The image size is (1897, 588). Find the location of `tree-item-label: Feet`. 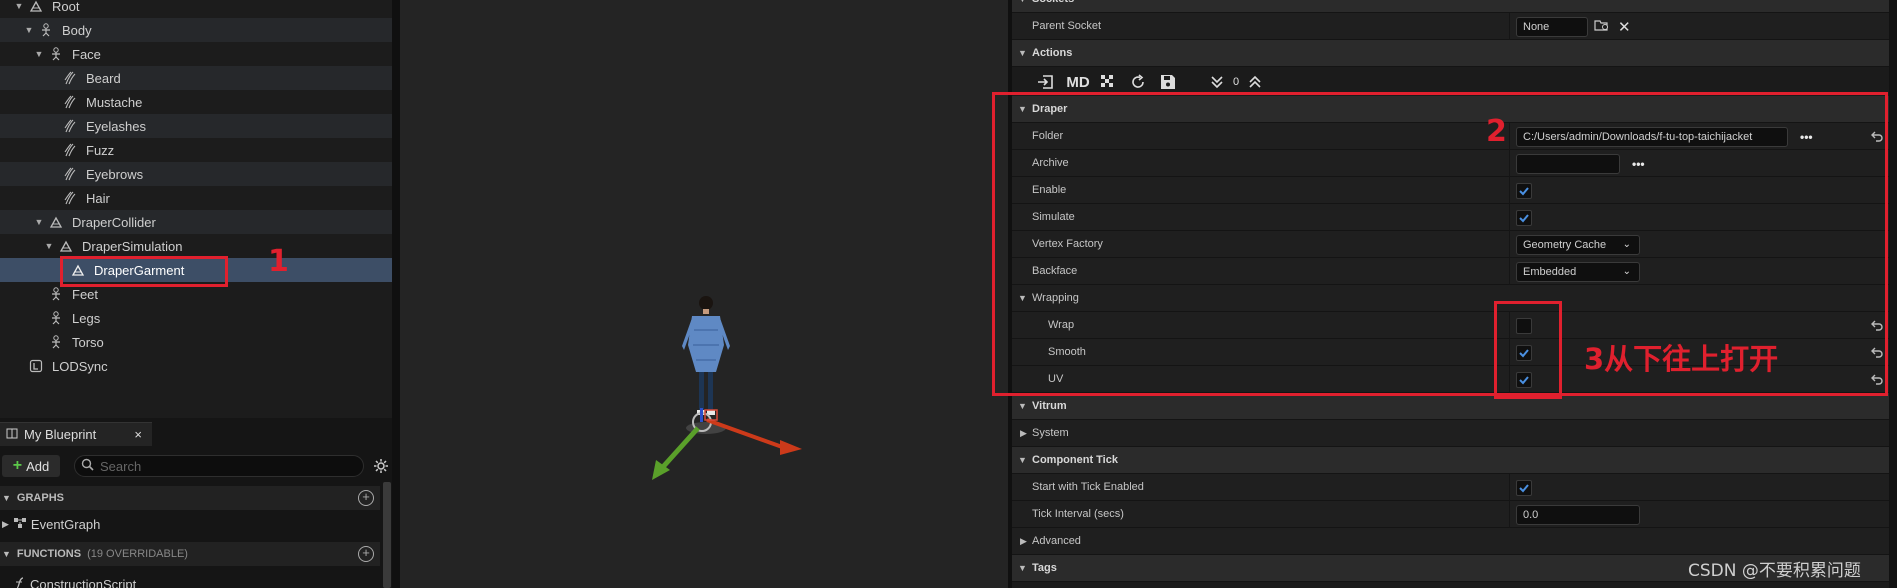

tree-item-label: Feet is located at coordinates (85, 294).